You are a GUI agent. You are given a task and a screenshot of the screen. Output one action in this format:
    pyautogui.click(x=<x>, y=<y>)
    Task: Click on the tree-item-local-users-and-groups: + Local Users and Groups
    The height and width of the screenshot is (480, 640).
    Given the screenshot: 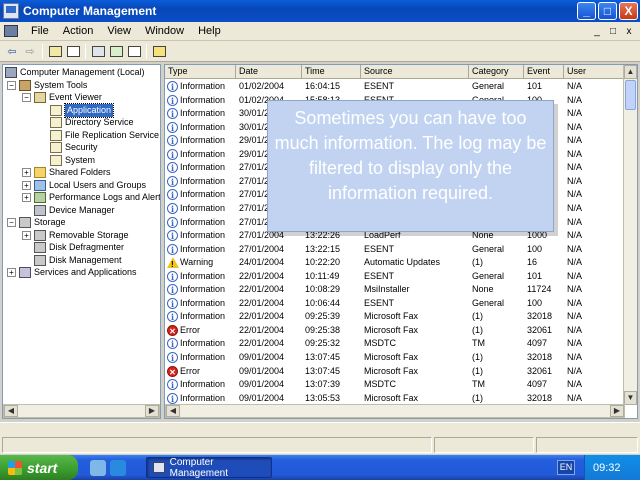 What is the action you would take?
    pyautogui.click(x=84, y=185)
    